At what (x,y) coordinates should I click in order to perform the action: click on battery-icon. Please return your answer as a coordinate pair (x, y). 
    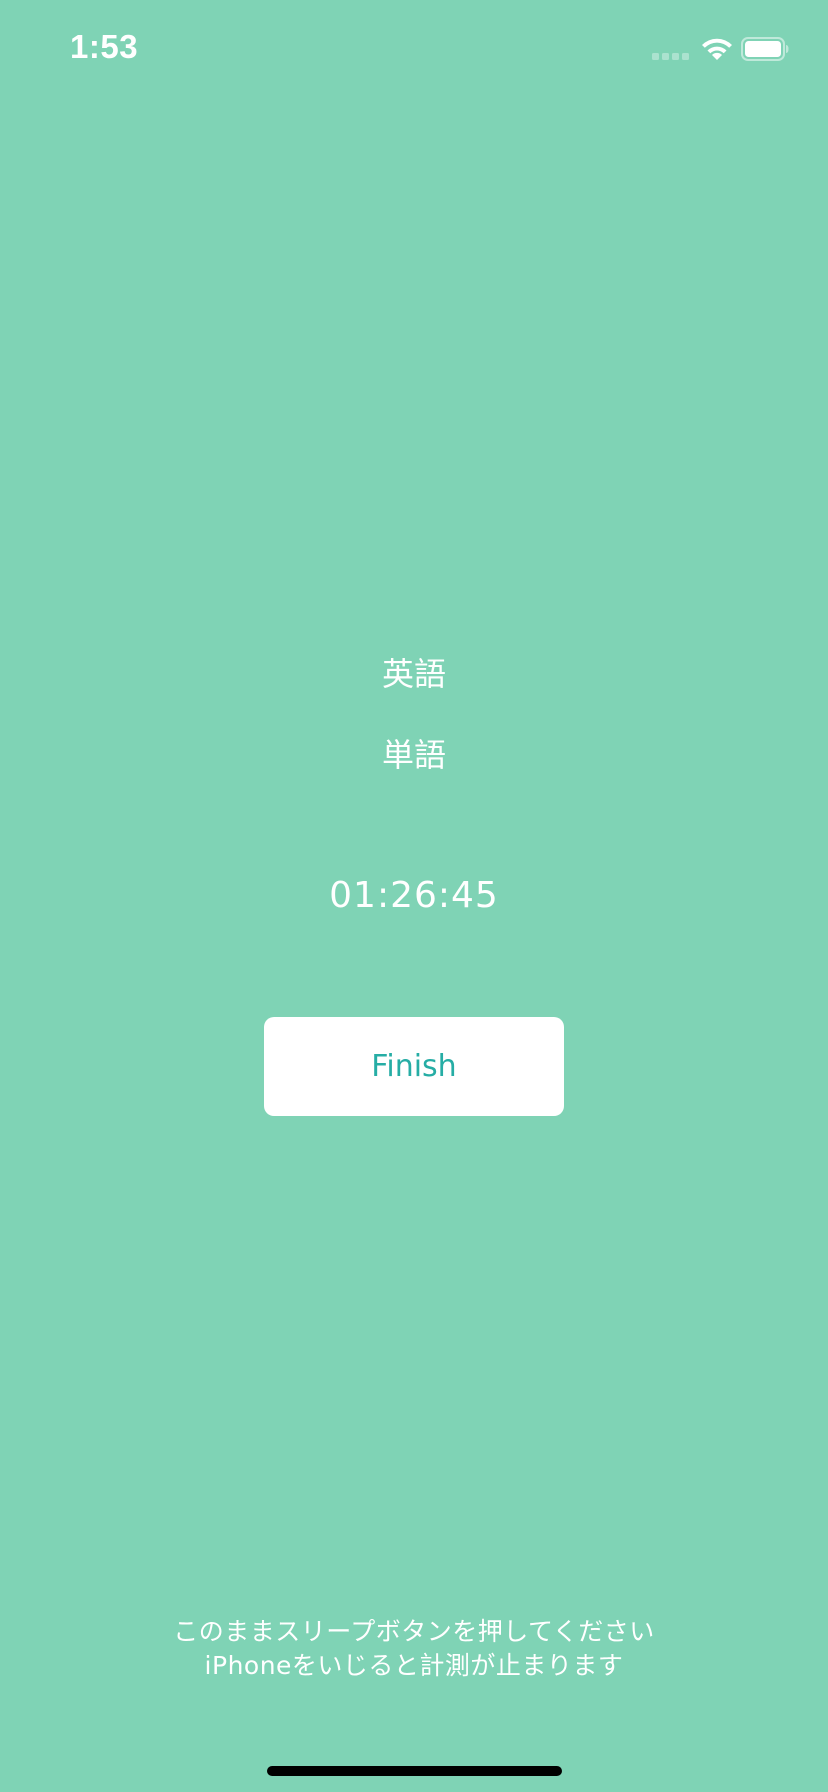
    Looking at the image, I should click on (765, 49).